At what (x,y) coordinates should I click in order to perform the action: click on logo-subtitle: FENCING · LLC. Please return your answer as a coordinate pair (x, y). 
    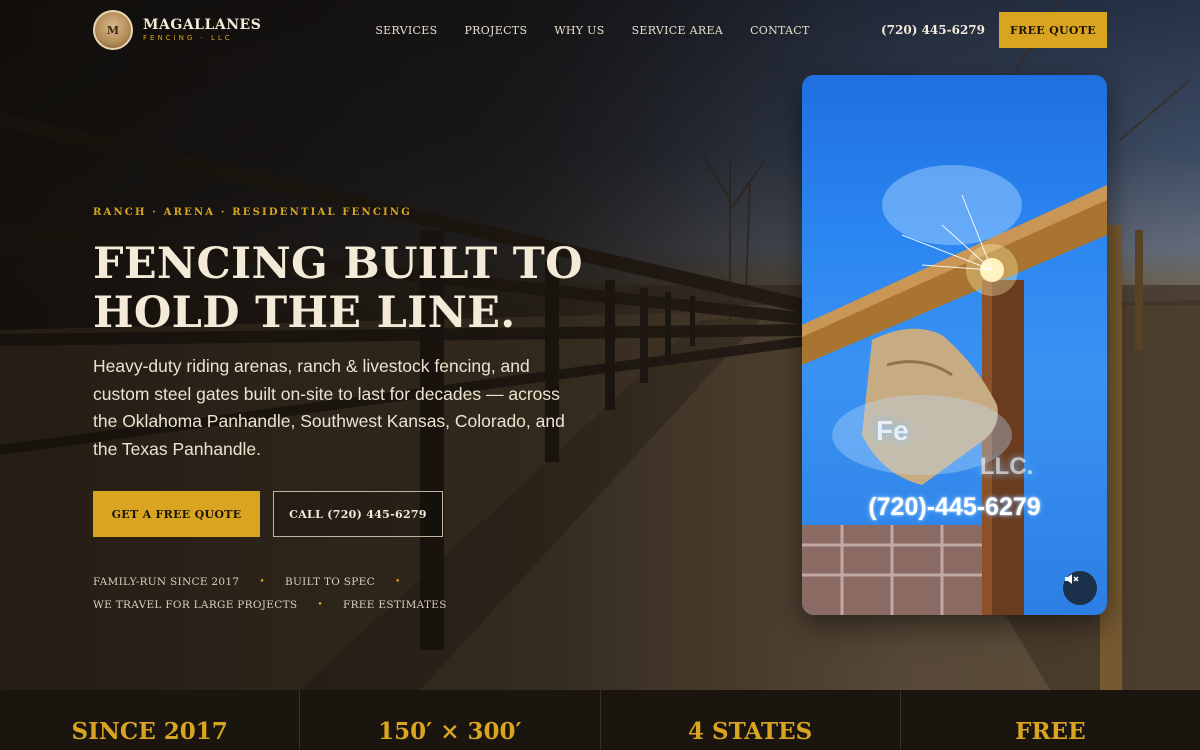
    Looking at the image, I should click on (188, 38).